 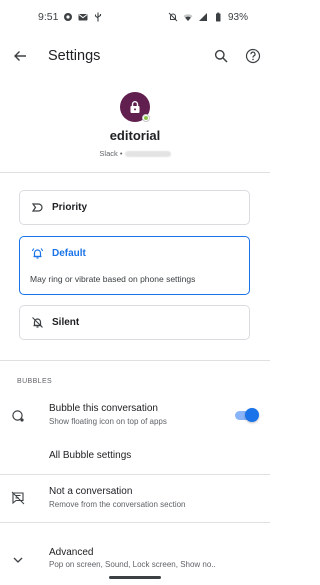 I want to click on bell-ring-icon, so click(x=37, y=253).